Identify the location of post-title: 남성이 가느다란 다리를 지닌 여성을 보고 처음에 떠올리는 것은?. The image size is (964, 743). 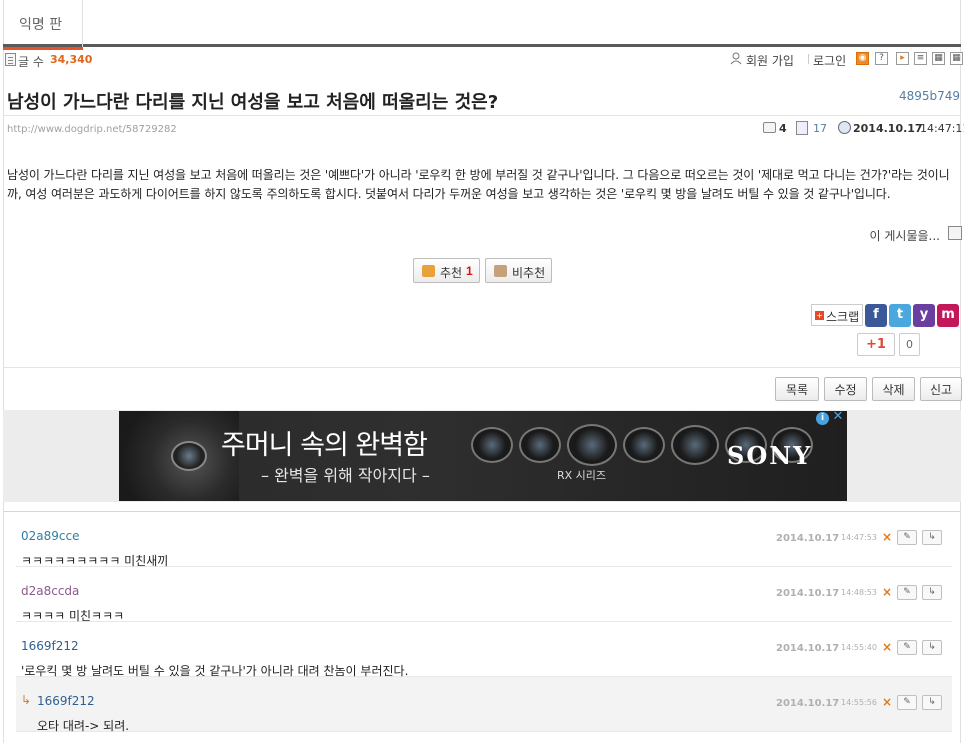
(253, 102).